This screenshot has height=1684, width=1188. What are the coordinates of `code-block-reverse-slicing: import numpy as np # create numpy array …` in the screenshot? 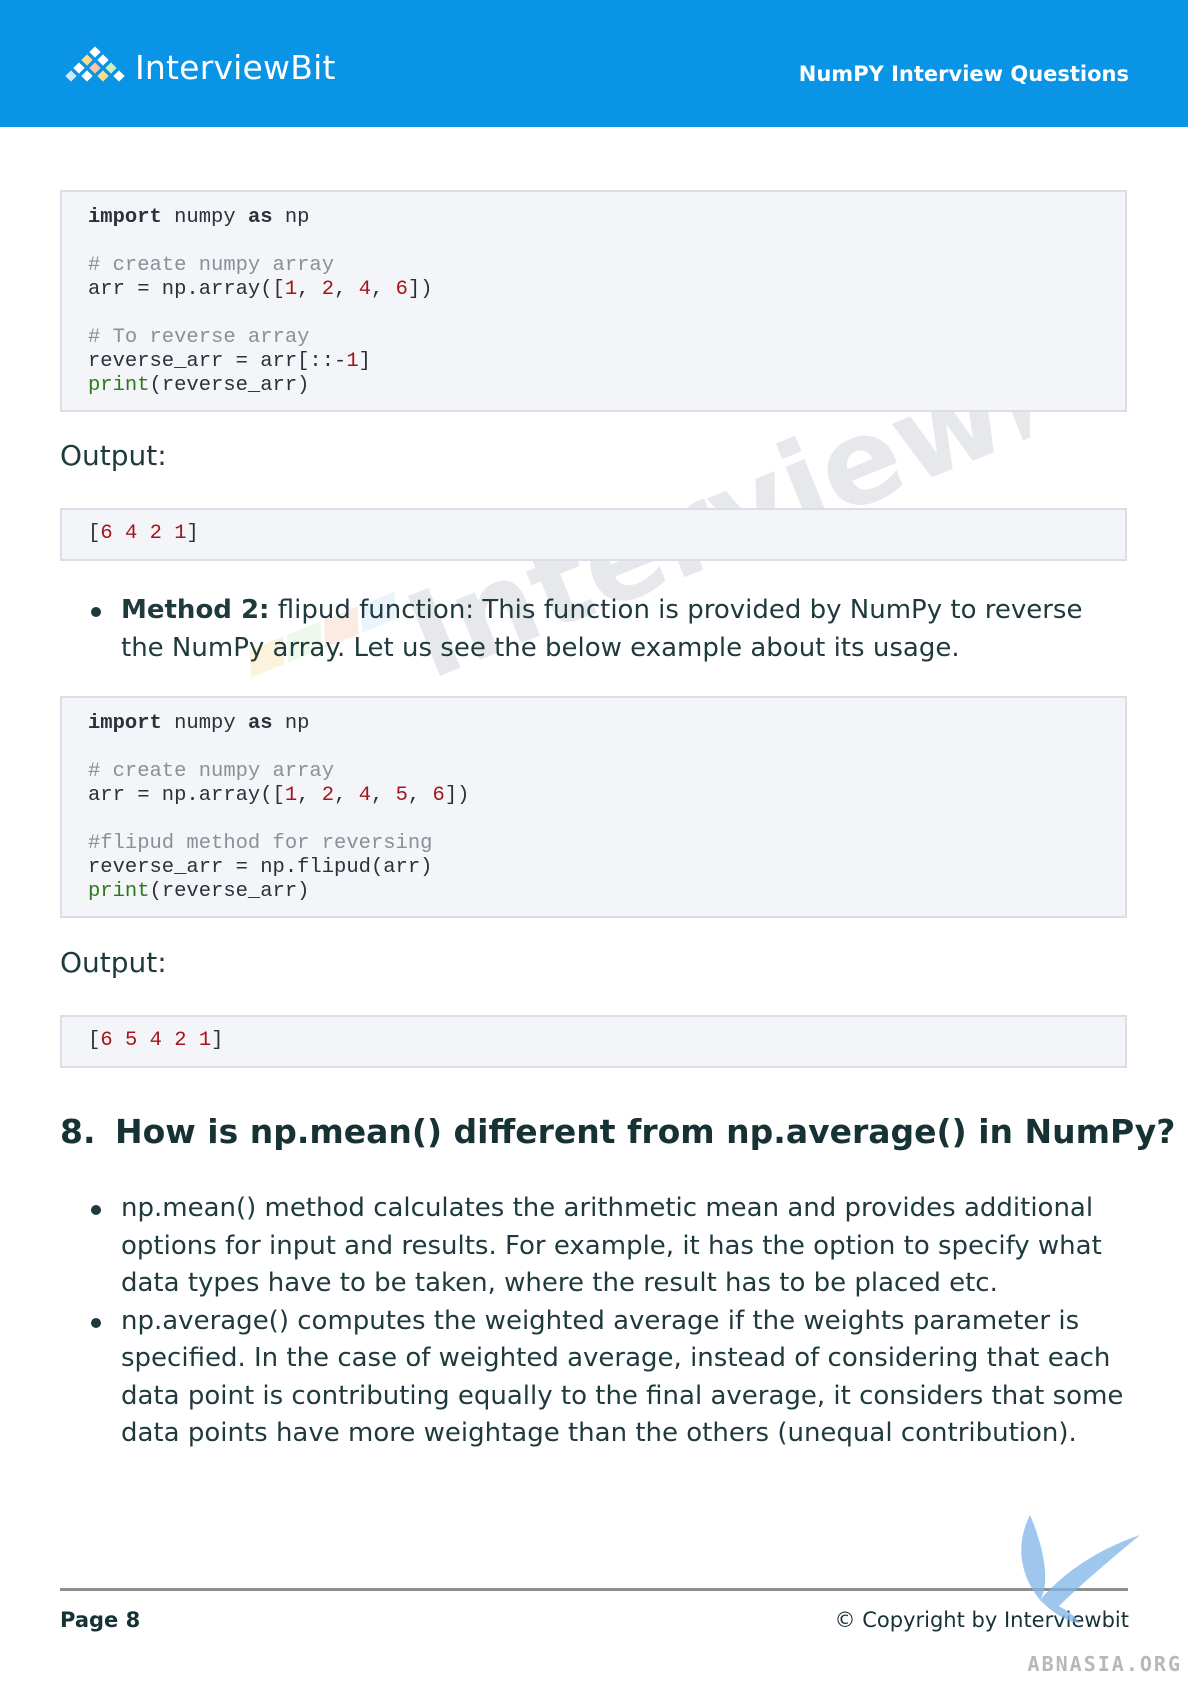 It's located at (593, 301).